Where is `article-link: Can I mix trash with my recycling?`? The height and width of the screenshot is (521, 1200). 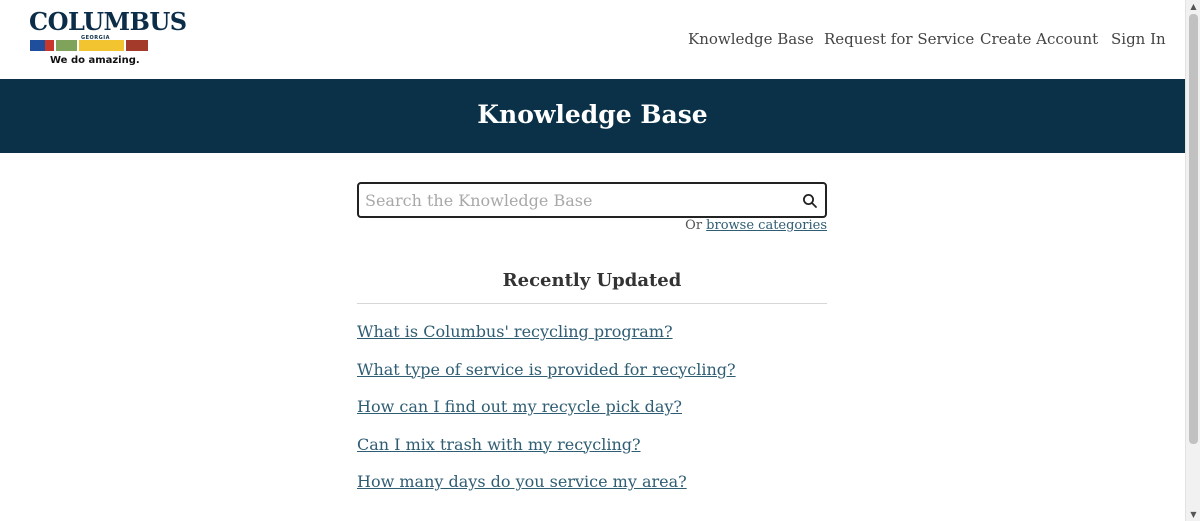 article-link: Can I mix trash with my recycling? is located at coordinates (499, 444).